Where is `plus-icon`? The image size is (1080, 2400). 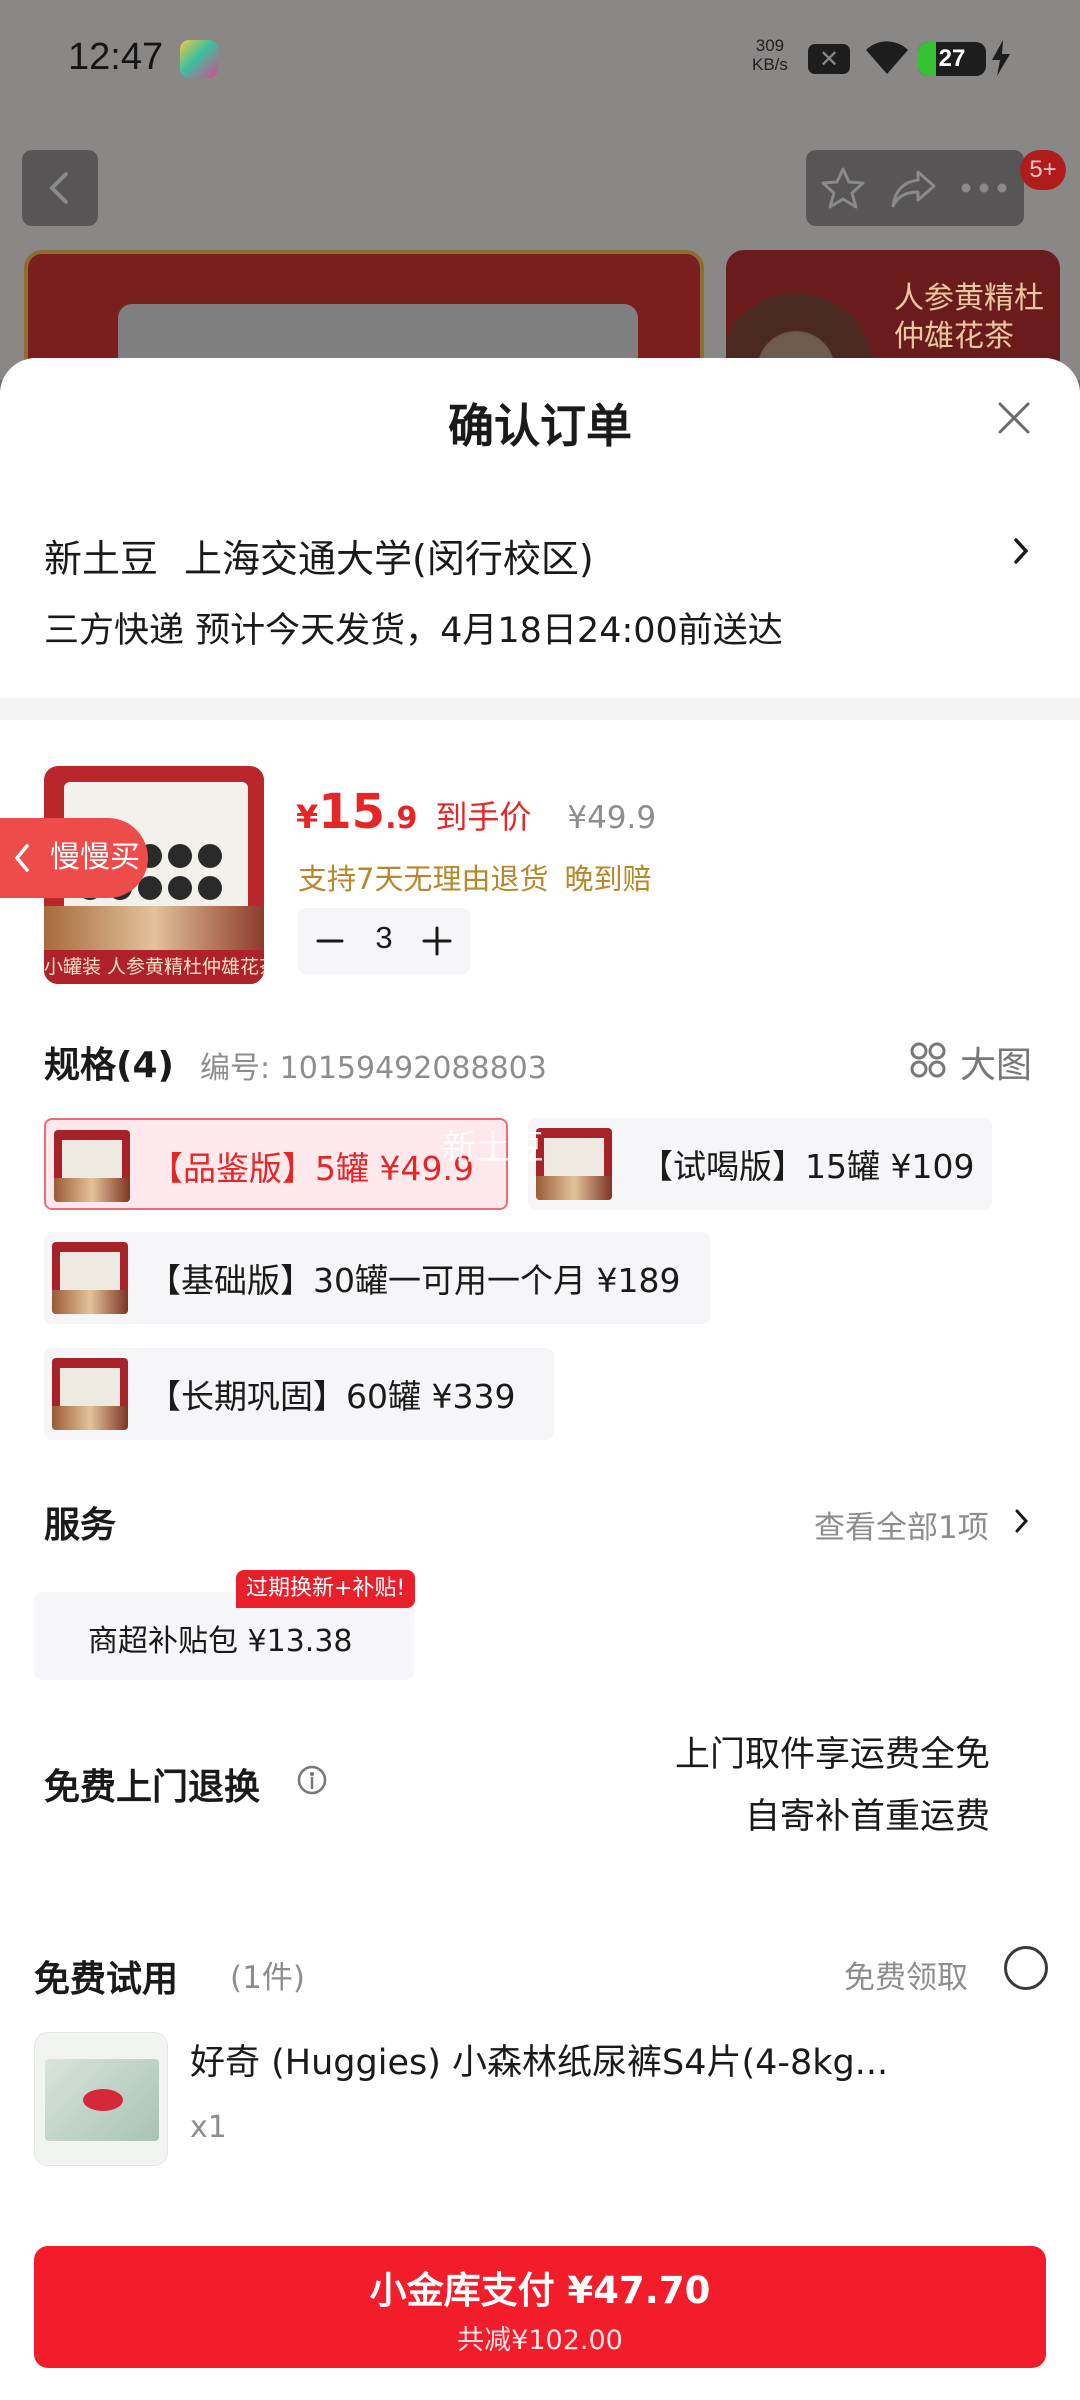 plus-icon is located at coordinates (437, 941).